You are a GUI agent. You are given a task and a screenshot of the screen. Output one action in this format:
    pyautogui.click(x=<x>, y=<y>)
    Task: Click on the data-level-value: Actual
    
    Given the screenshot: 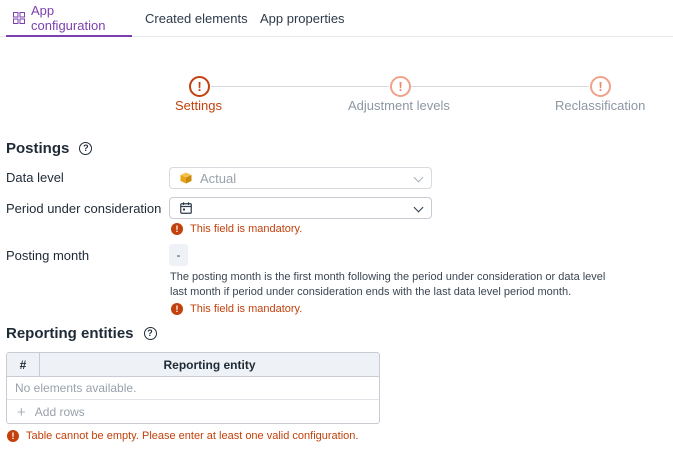 What is the action you would take?
    pyautogui.click(x=218, y=178)
    